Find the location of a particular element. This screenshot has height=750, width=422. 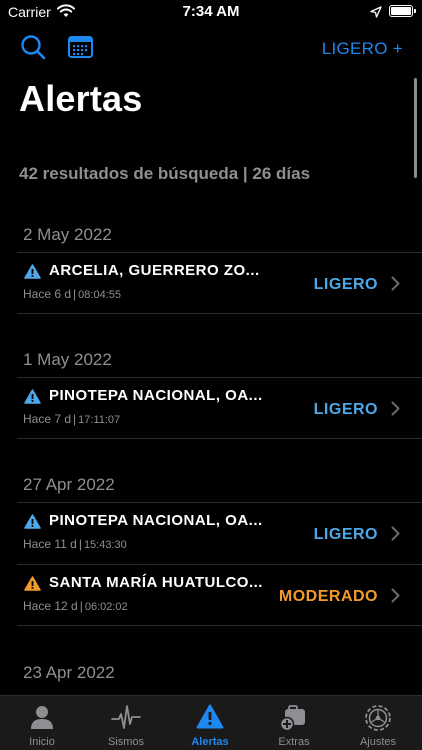

status-time: 7:34 AM is located at coordinates (211, 11).